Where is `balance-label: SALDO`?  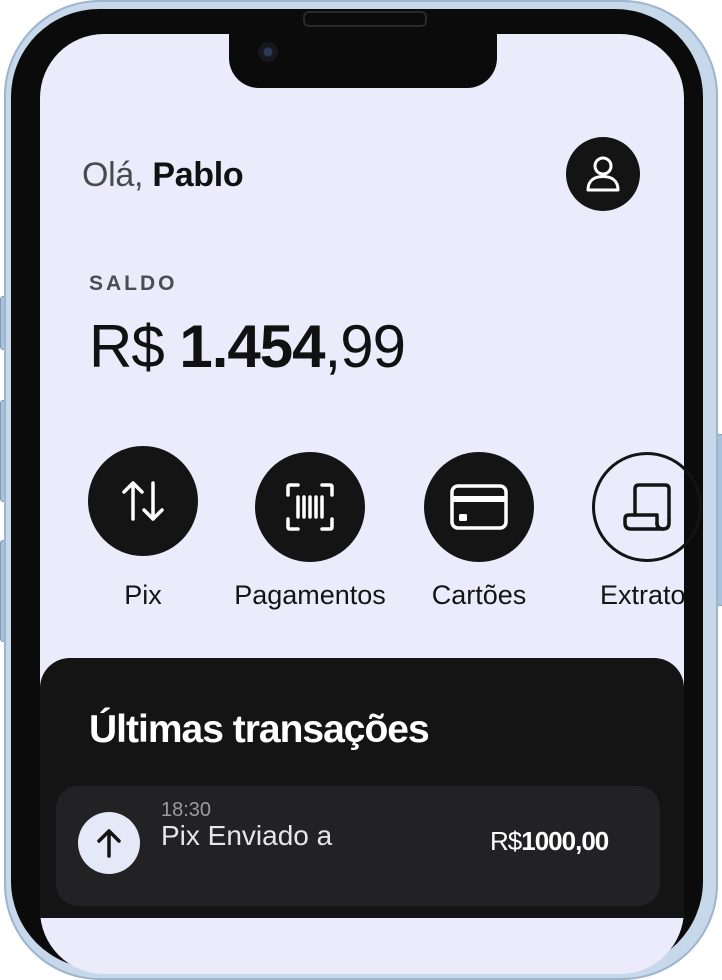
balance-label: SALDO is located at coordinates (133, 283).